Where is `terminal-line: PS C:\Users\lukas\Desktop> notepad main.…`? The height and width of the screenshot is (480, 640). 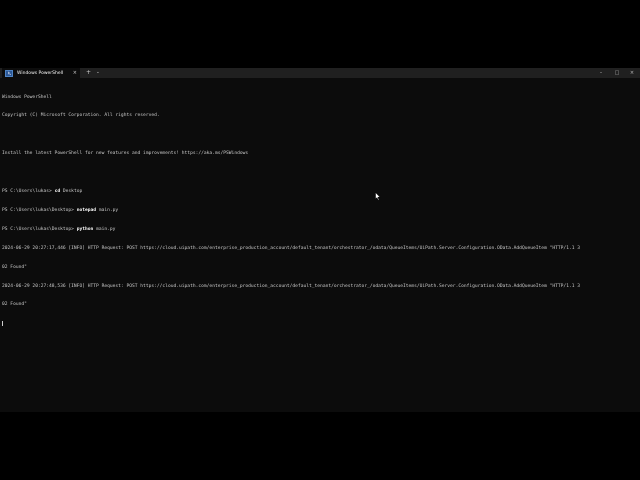
terminal-line: PS C:\Users\lukas\Desktop> notepad main.… is located at coordinates (60, 210).